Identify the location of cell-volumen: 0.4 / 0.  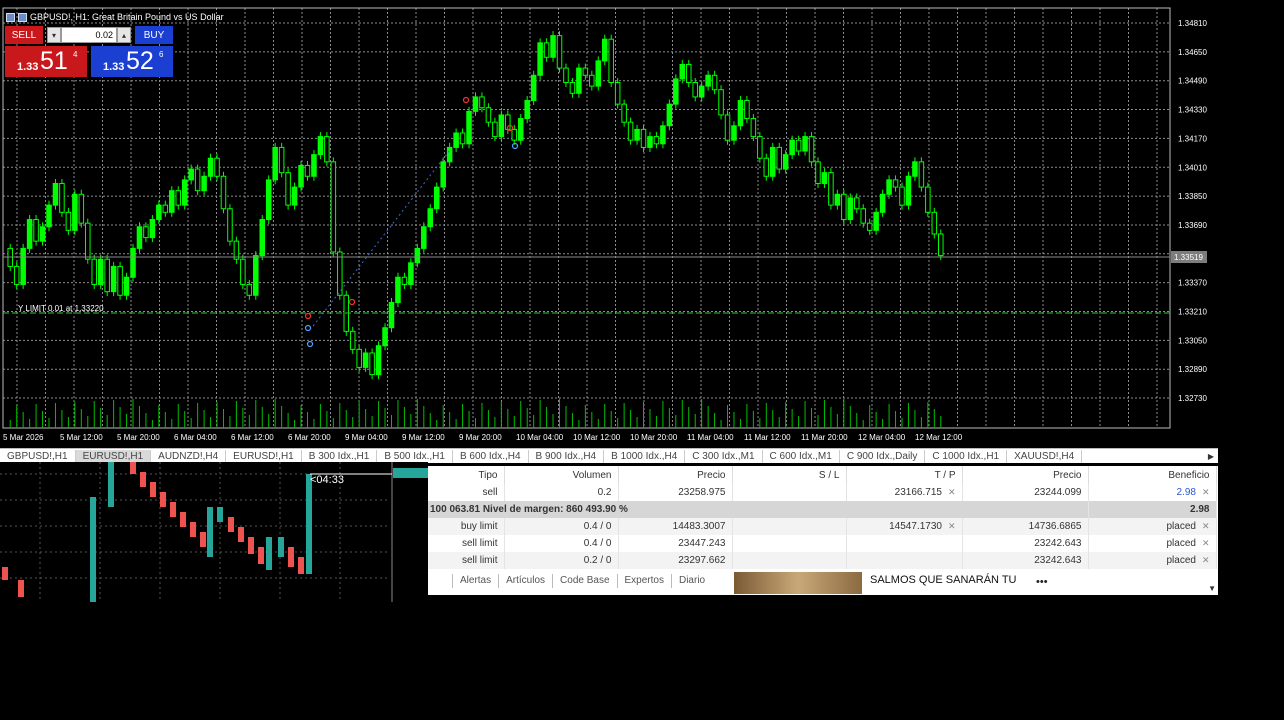
(561, 543).